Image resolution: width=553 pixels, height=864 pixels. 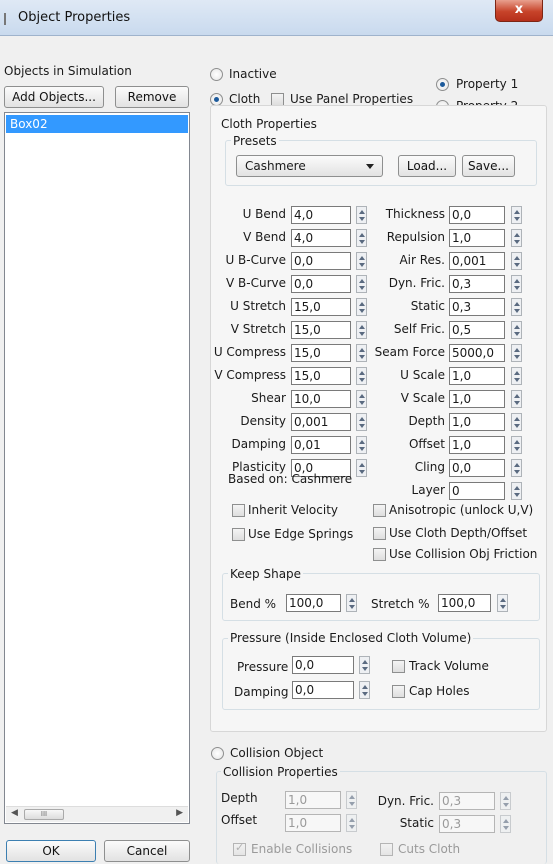 What do you see at coordinates (516, 468) in the screenshot?
I see `cling-spinner` at bounding box center [516, 468].